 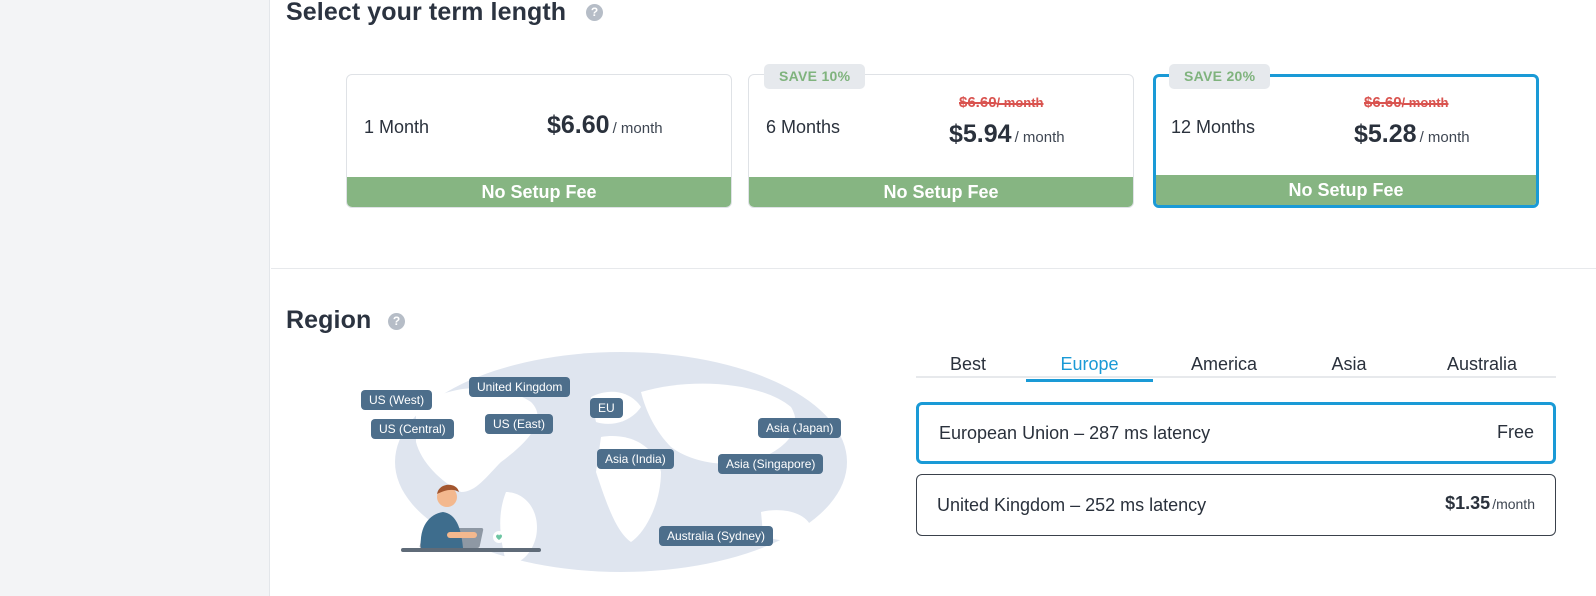 What do you see at coordinates (1236, 433) in the screenshot?
I see `region-option-european-union: European Union – 287 ms latency Free` at bounding box center [1236, 433].